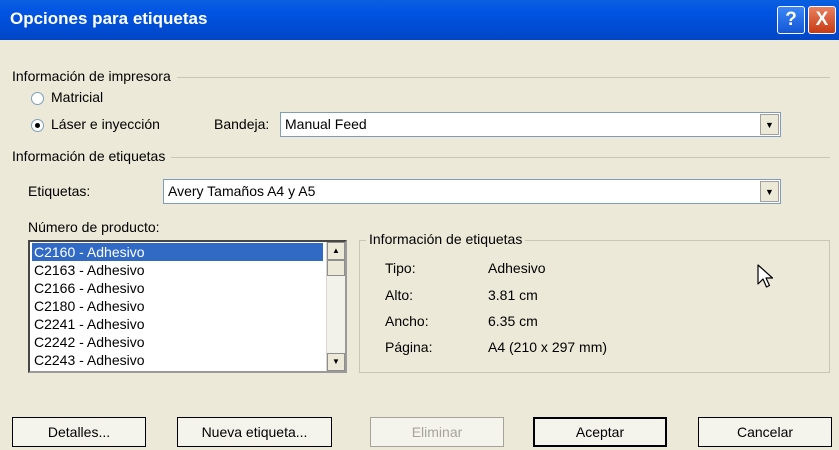  What do you see at coordinates (548, 347) in the screenshot?
I see `pagina-value: A4 (210 x 297 mm)` at bounding box center [548, 347].